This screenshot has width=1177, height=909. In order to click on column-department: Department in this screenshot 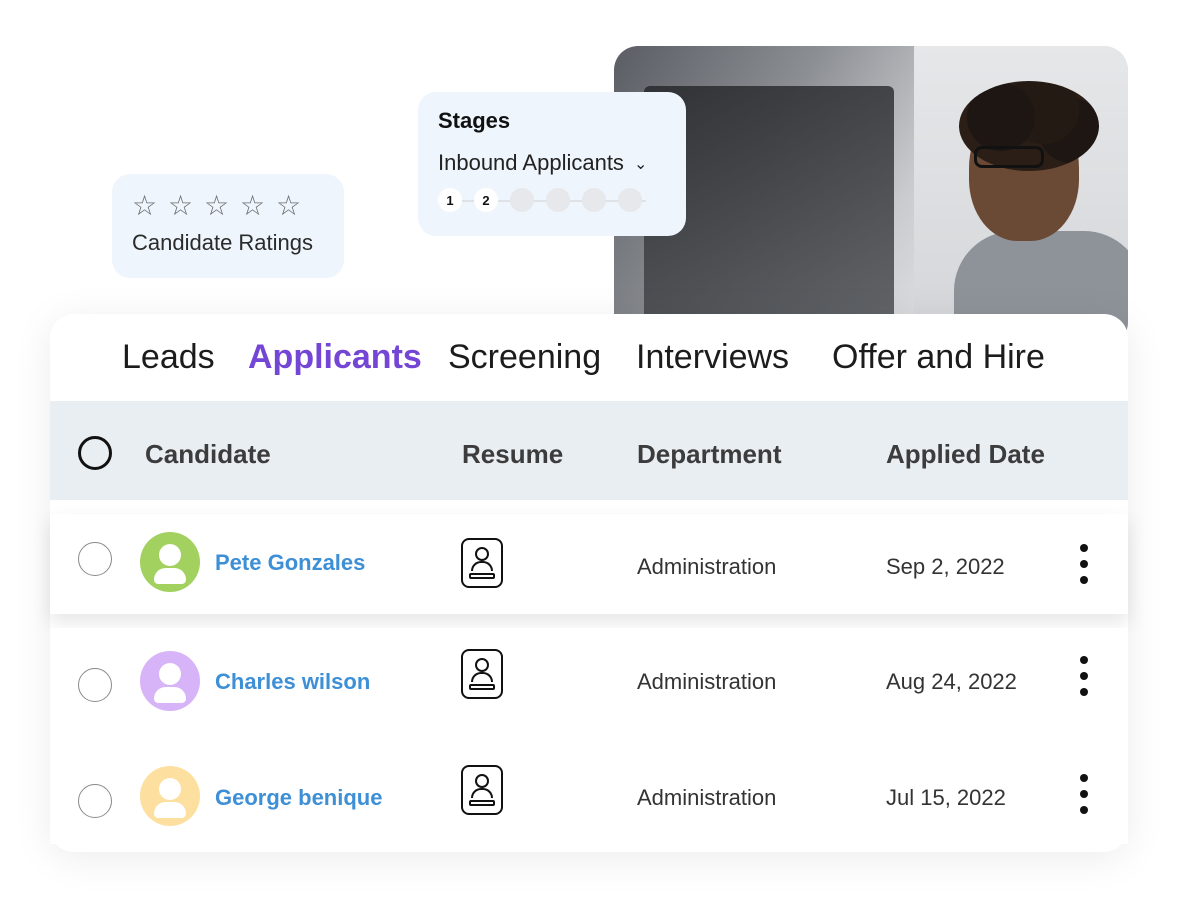, I will do `click(709, 454)`.